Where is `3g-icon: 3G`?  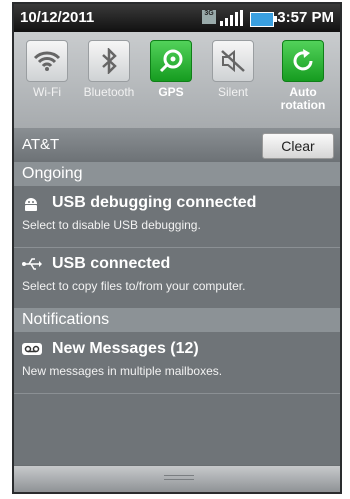
3g-icon: 3G is located at coordinates (209, 17).